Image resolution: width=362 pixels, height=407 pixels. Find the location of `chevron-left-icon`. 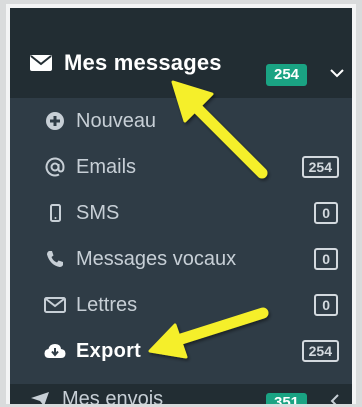

chevron-left-icon is located at coordinates (335, 399).